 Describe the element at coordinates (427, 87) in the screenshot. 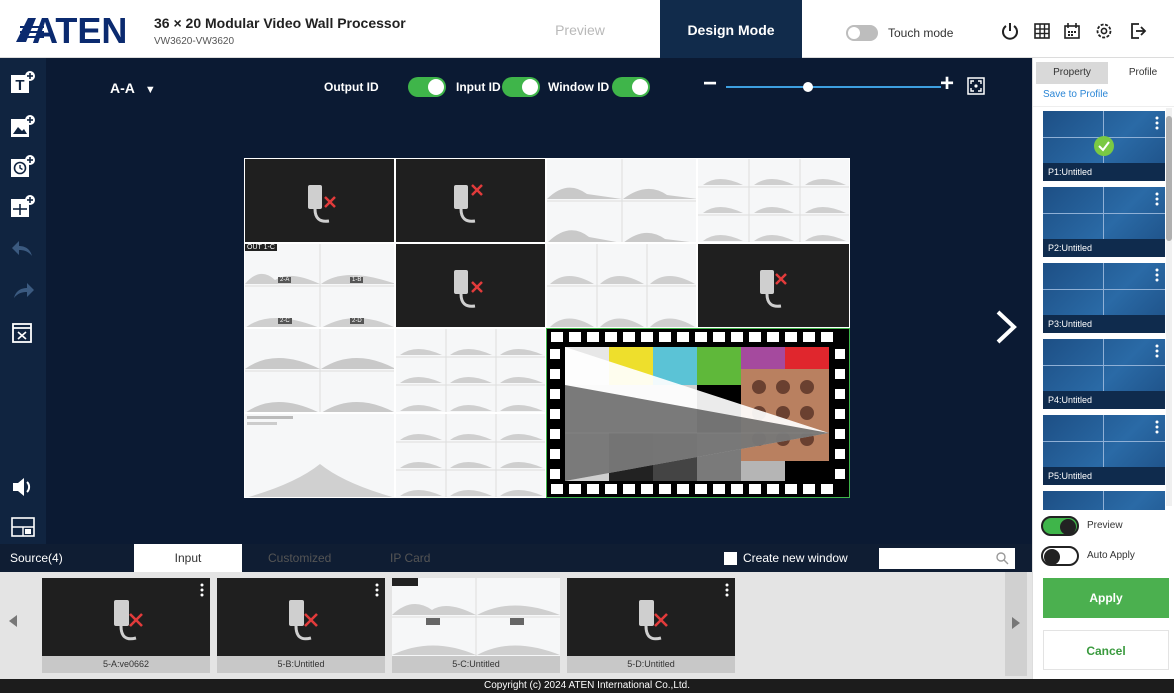

I see `output-id-toggle` at that location.